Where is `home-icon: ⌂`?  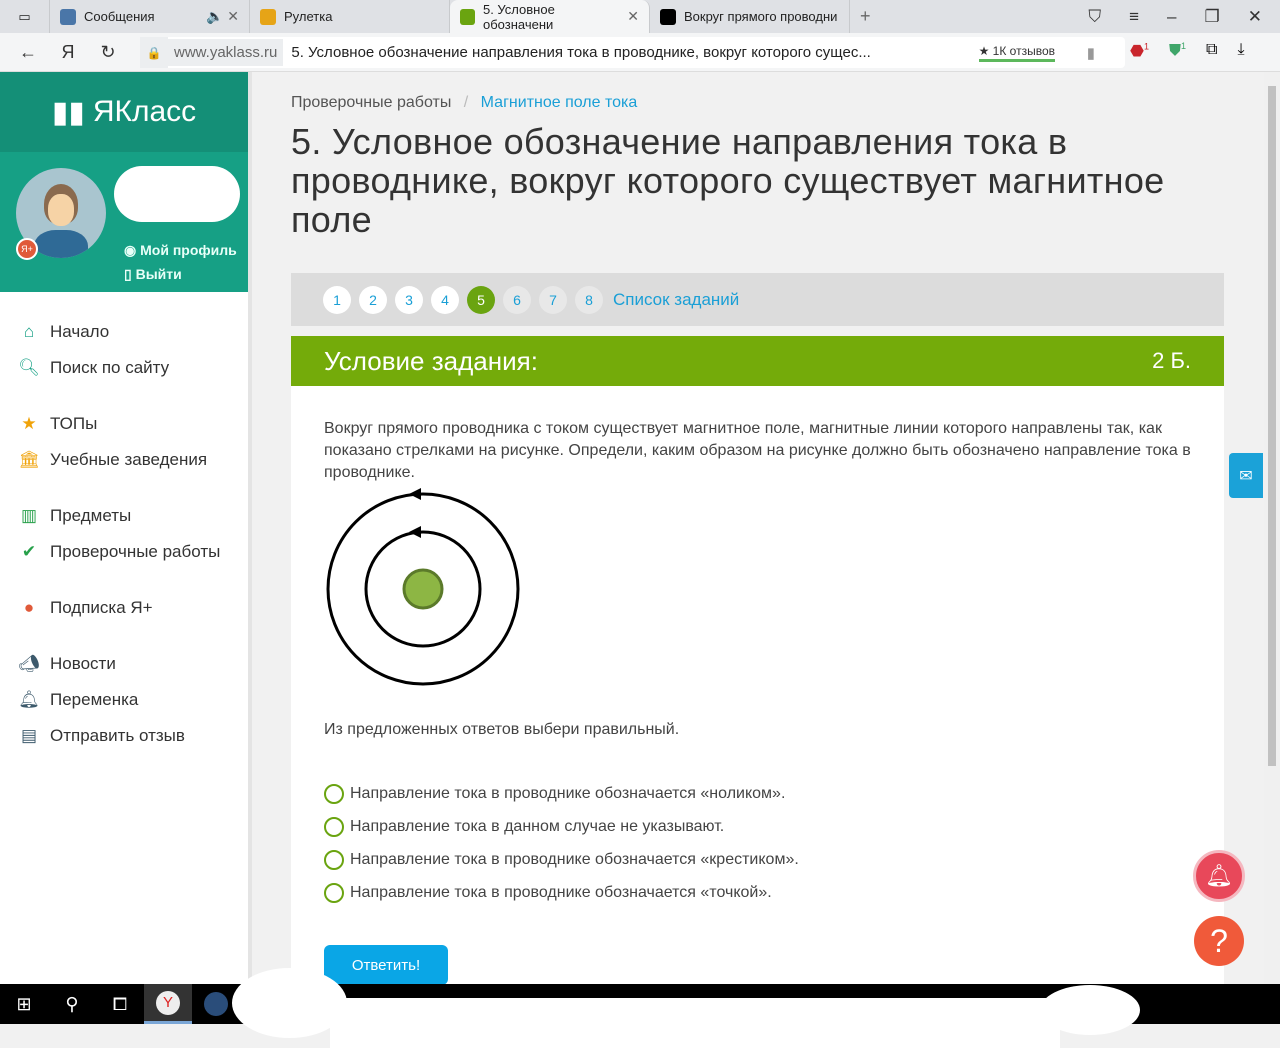 home-icon: ⌂ is located at coordinates (29, 331).